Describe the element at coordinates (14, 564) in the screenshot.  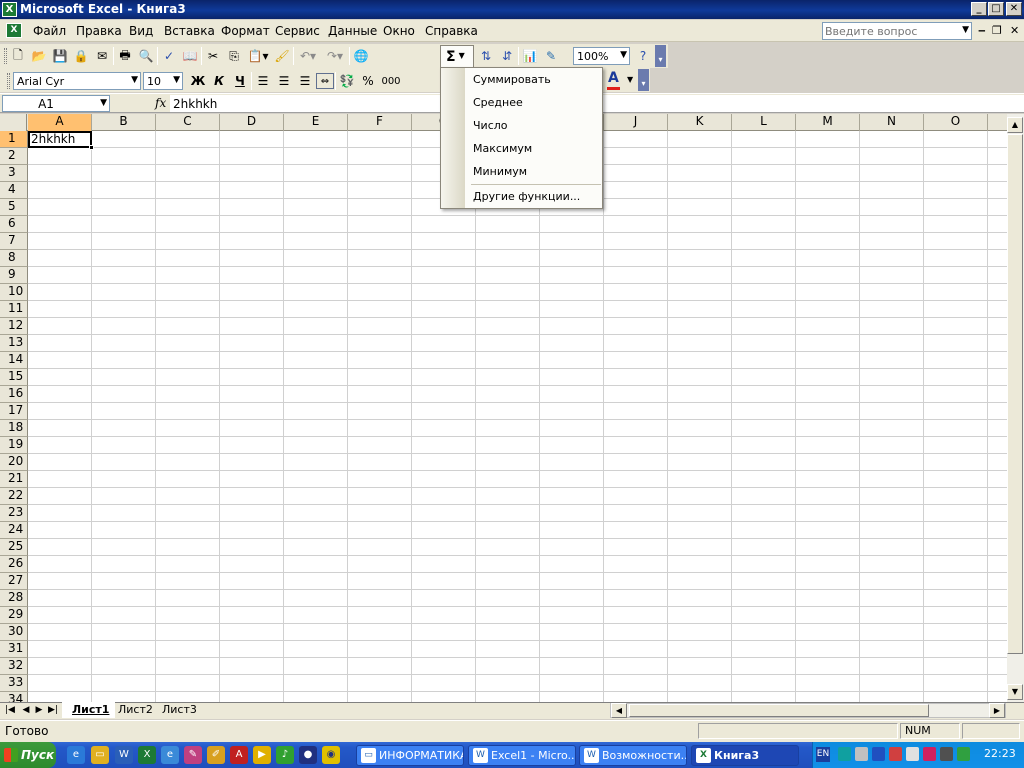
I see `row-header: 26` at that location.